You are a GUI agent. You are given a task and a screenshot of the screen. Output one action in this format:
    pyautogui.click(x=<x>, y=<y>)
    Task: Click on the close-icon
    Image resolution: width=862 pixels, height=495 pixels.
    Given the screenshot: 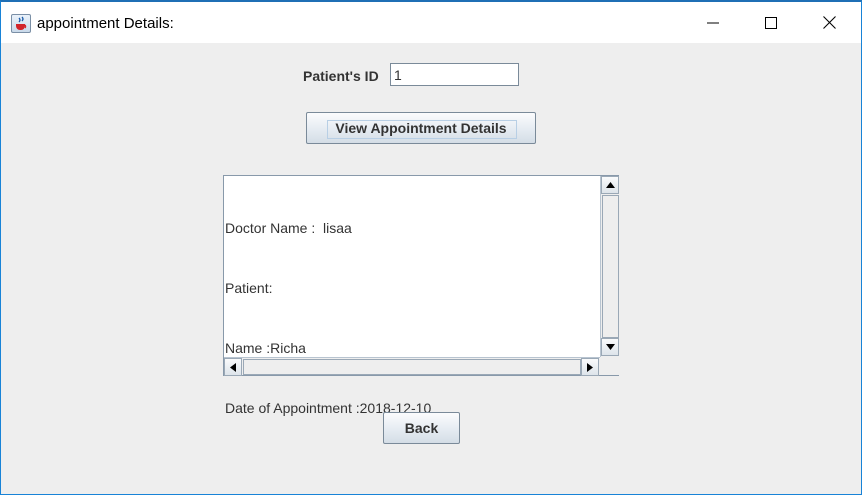 What is the action you would take?
    pyautogui.click(x=829, y=22)
    